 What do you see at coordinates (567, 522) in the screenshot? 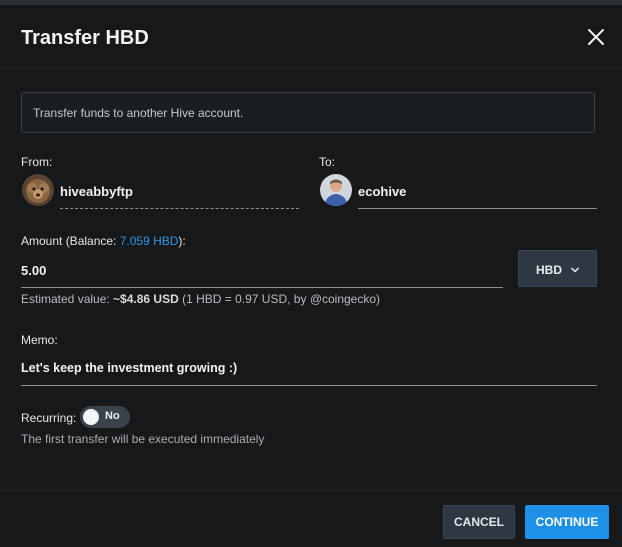
I see `continue-button: CONTINUE` at bounding box center [567, 522].